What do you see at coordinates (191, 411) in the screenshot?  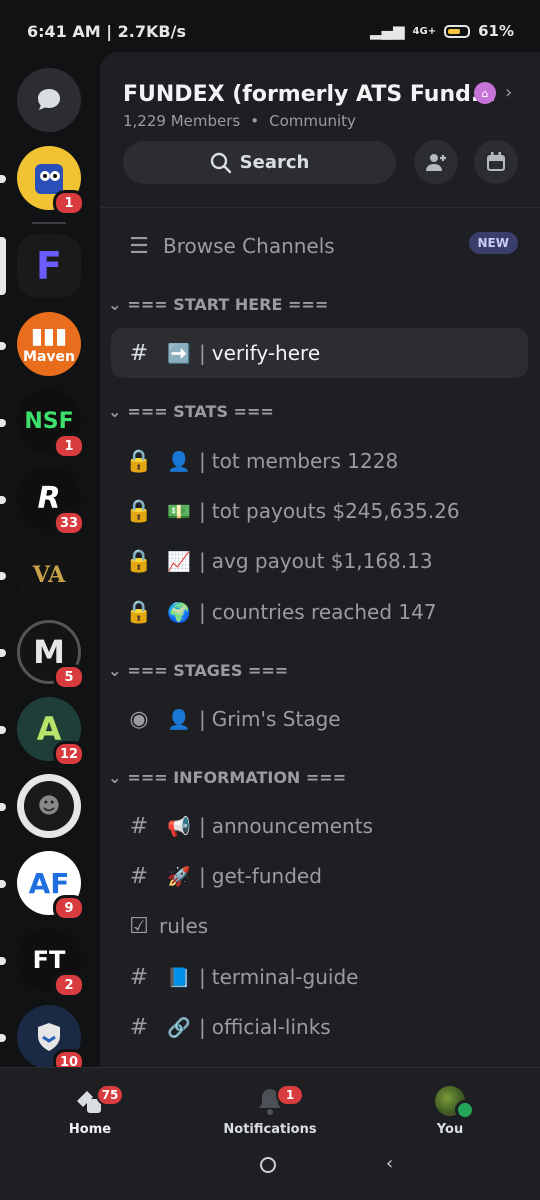 I see `category-stats: ⌄ === STATS ===` at bounding box center [191, 411].